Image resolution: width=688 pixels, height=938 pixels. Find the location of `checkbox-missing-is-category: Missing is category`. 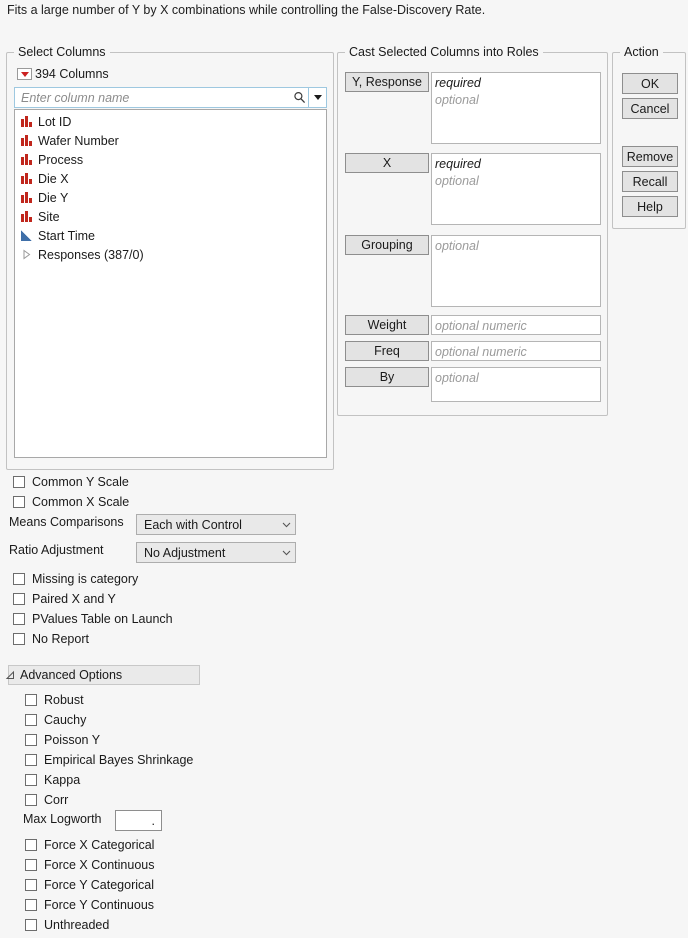

checkbox-missing-is-category: Missing is category is located at coordinates (75, 579).